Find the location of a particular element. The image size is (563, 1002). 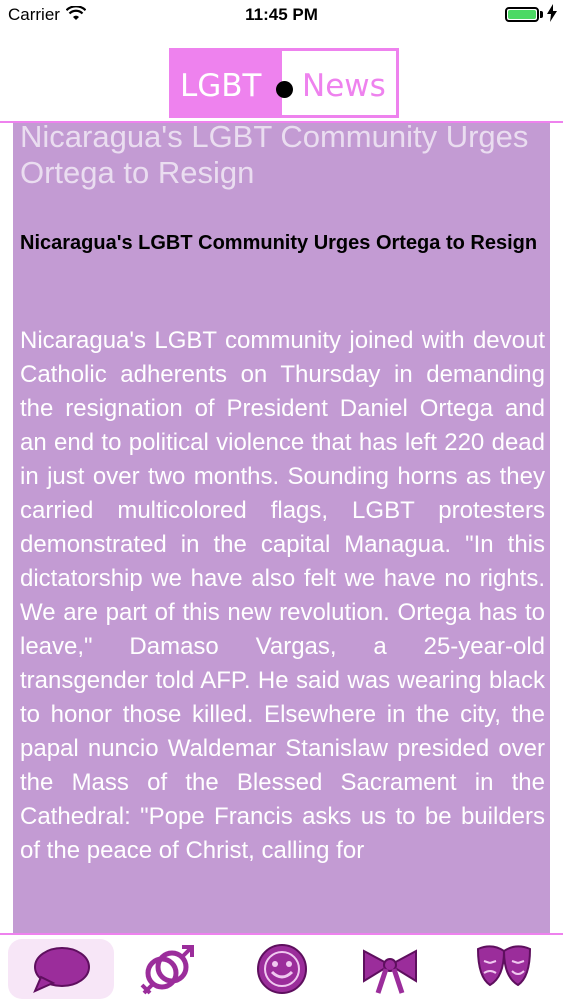

battery-icon is located at coordinates (522, 14).